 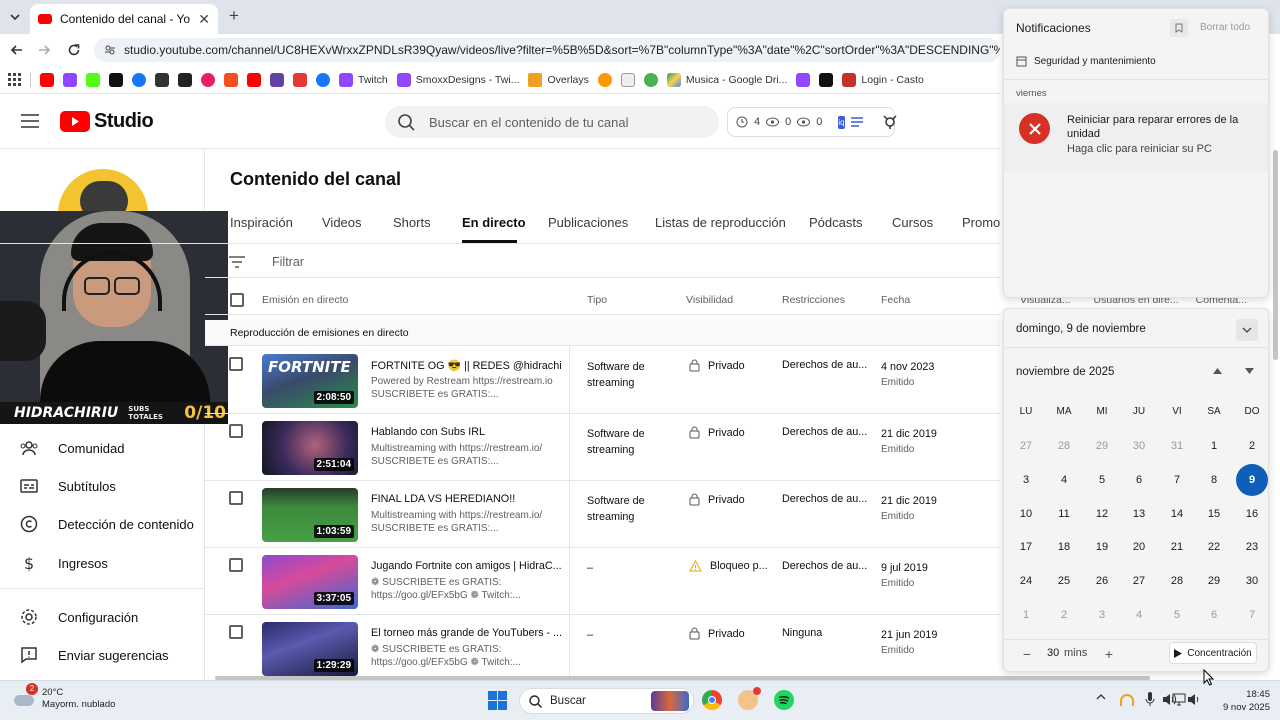 I want to click on video-title: FINAL LDA VS HEREDIANO!!, so click(x=466, y=499).